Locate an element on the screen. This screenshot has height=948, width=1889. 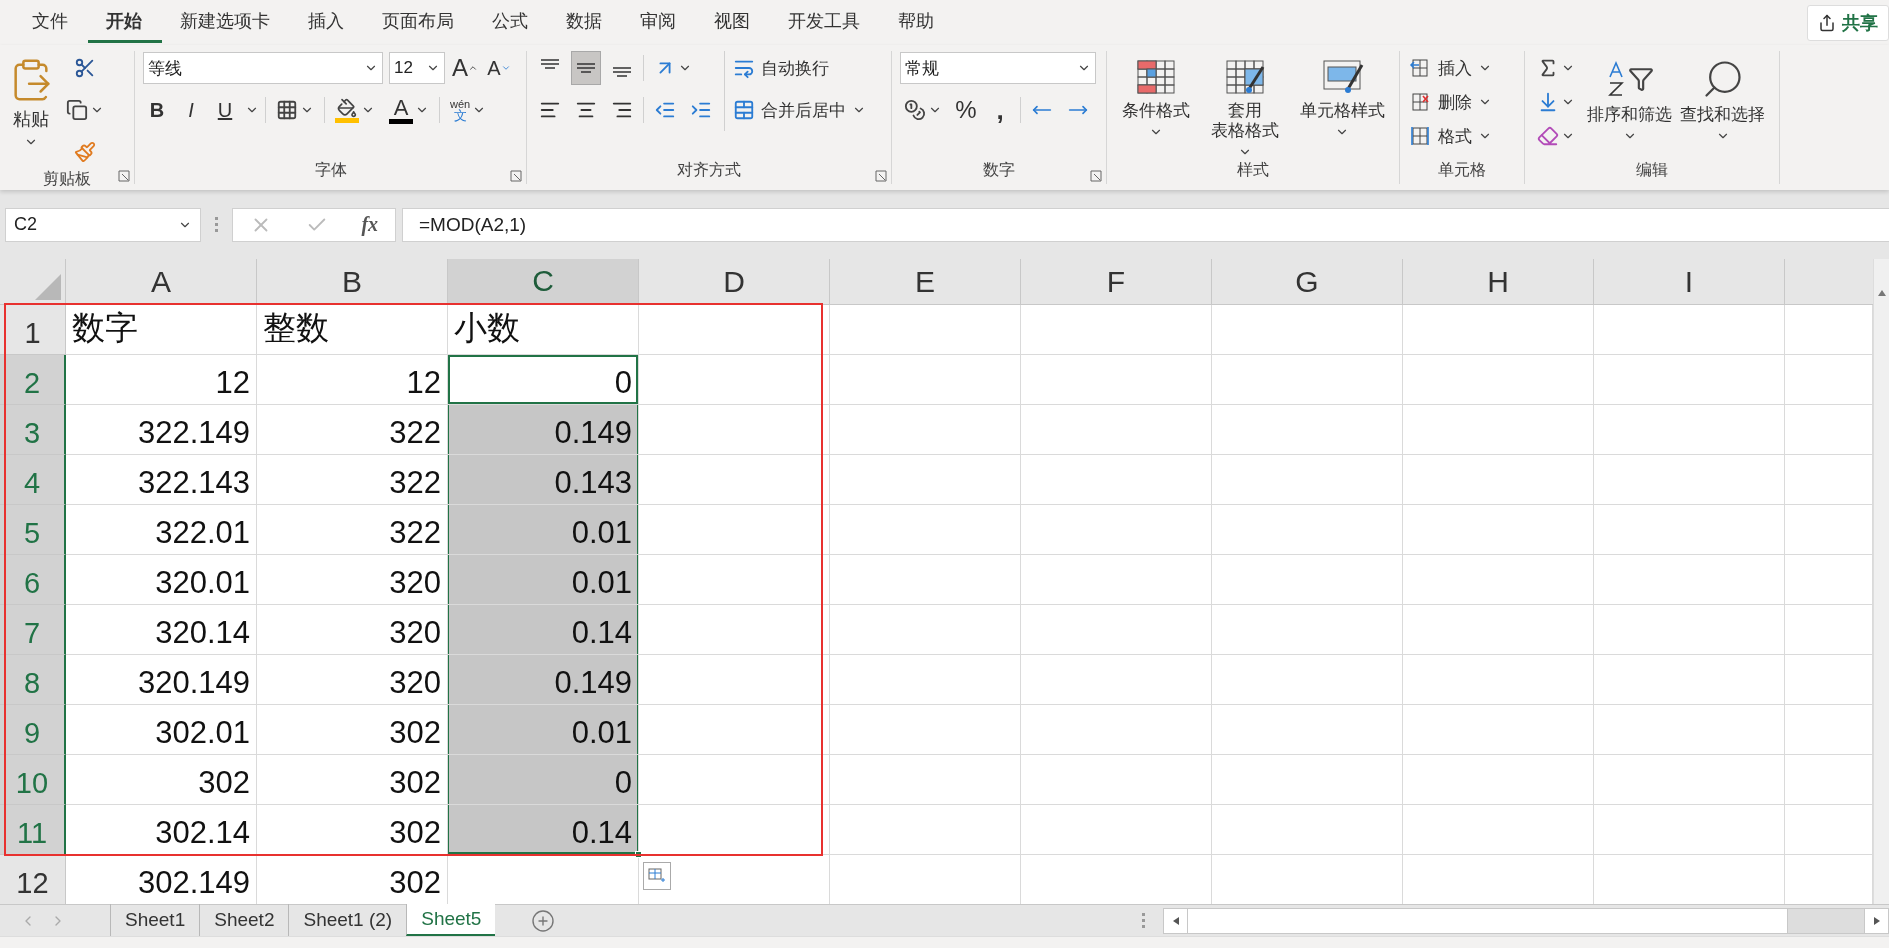
number-format-select: 常规 is located at coordinates (998, 68).